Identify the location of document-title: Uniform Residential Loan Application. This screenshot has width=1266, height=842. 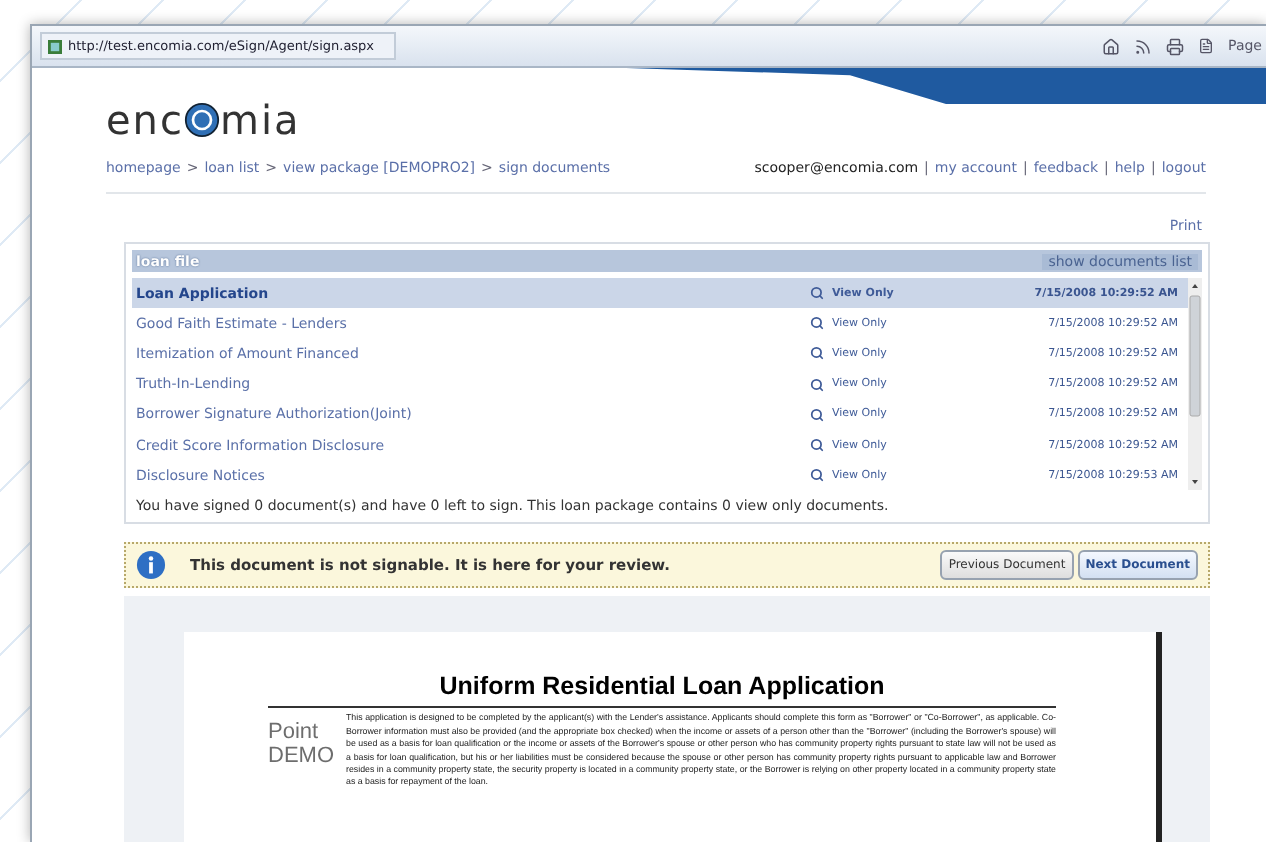
(662, 690).